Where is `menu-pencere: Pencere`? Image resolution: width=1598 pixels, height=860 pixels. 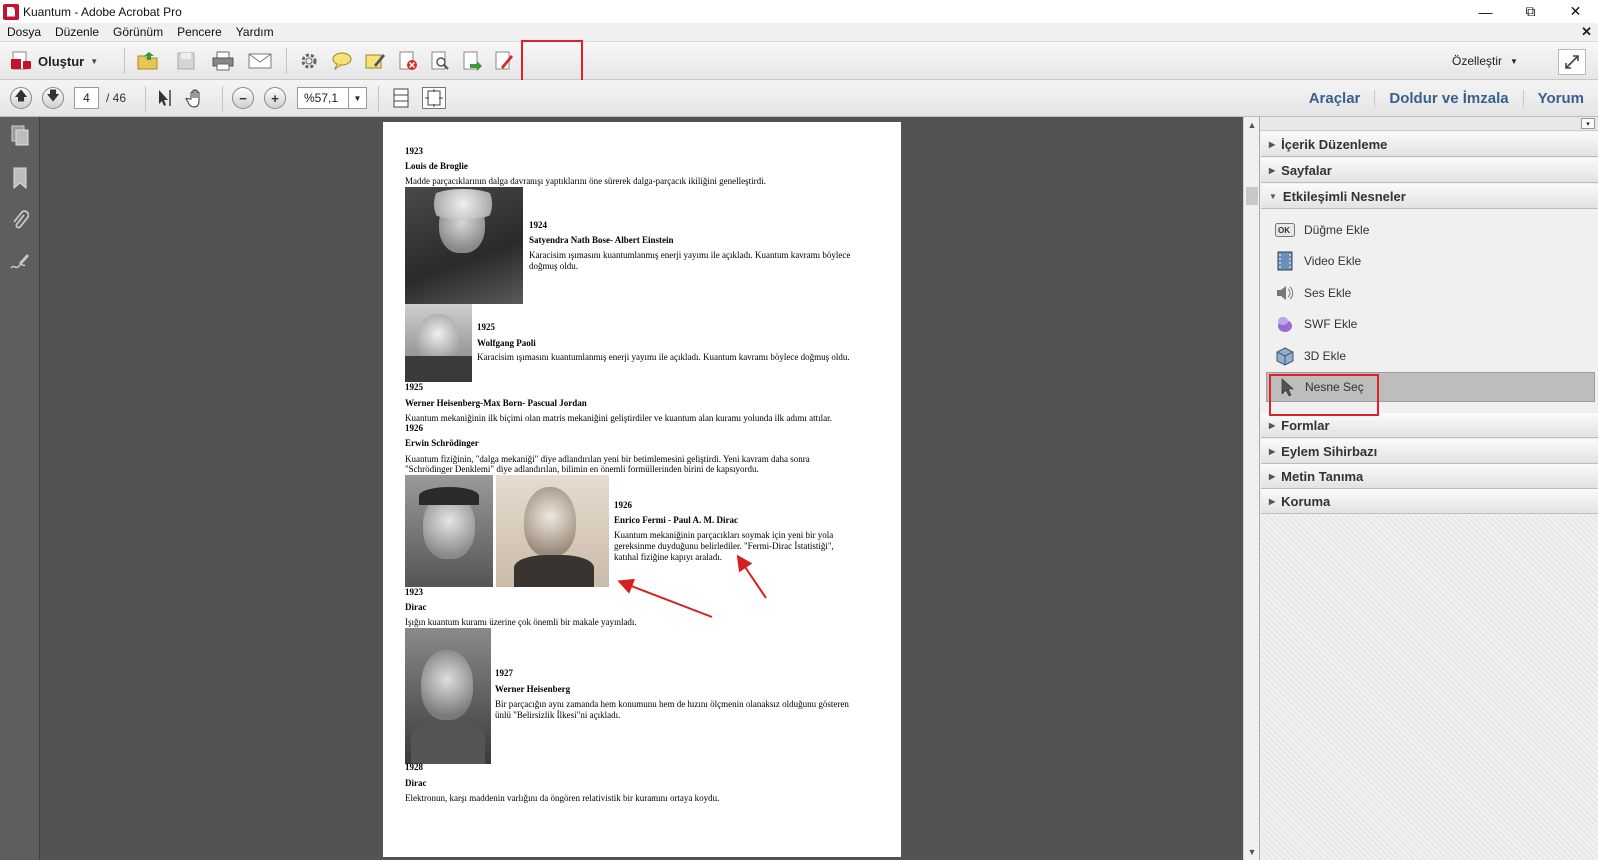 menu-pencere: Pencere is located at coordinates (199, 32).